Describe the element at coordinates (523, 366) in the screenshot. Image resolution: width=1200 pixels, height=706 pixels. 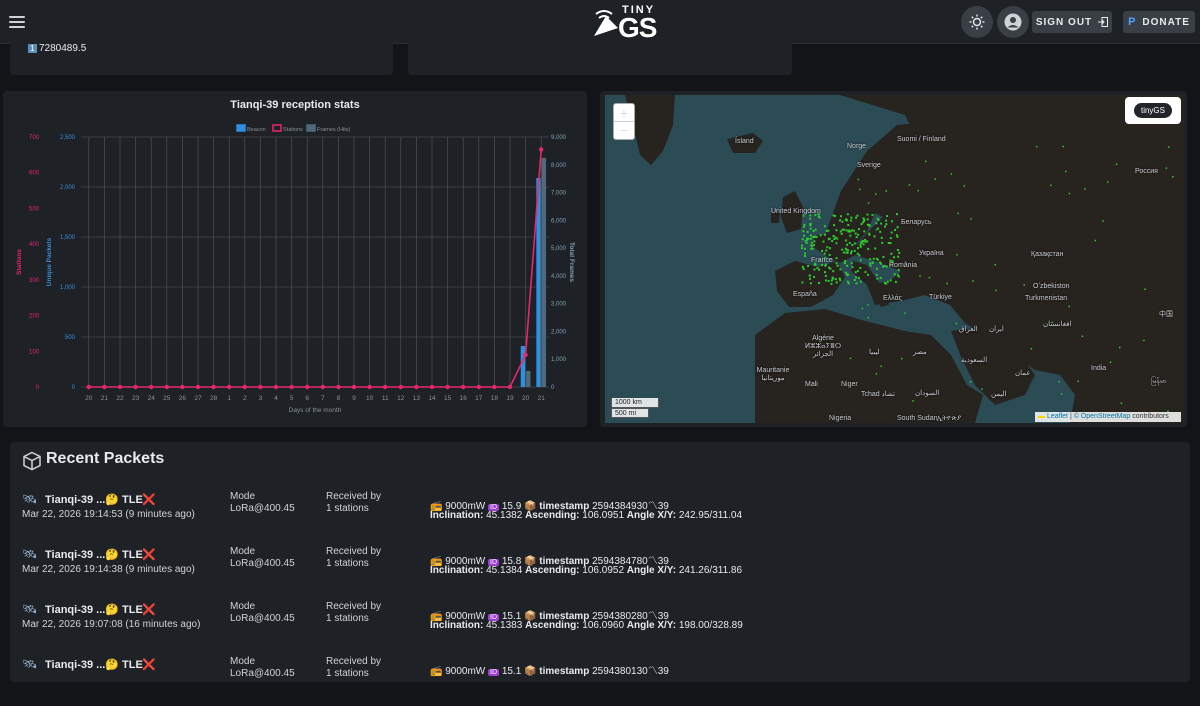
I see `beacon-bar` at that location.